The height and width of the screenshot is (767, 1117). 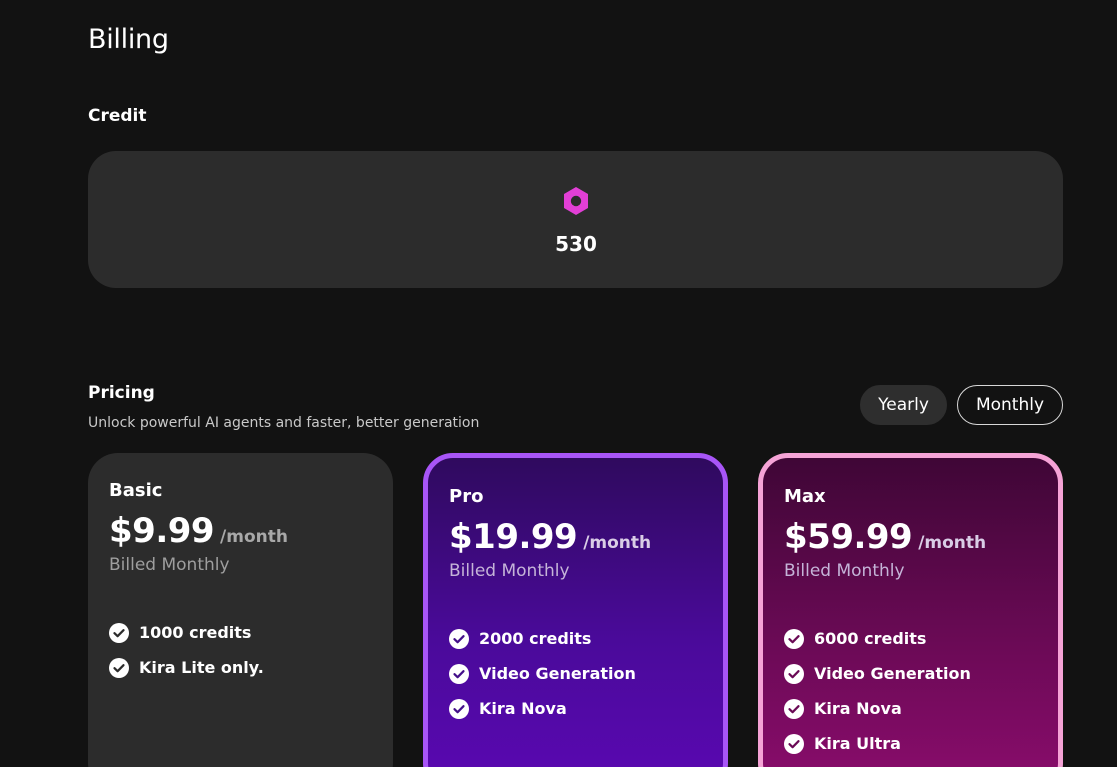 What do you see at coordinates (576, 201) in the screenshot?
I see `hexagon-nut-icon` at bounding box center [576, 201].